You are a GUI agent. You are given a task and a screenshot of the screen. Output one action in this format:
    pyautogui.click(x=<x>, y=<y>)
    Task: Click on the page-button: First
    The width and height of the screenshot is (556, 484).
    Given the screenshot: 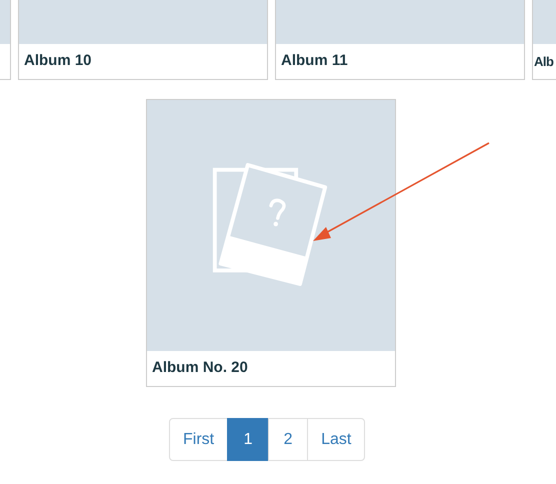 What is the action you would take?
    pyautogui.click(x=198, y=439)
    